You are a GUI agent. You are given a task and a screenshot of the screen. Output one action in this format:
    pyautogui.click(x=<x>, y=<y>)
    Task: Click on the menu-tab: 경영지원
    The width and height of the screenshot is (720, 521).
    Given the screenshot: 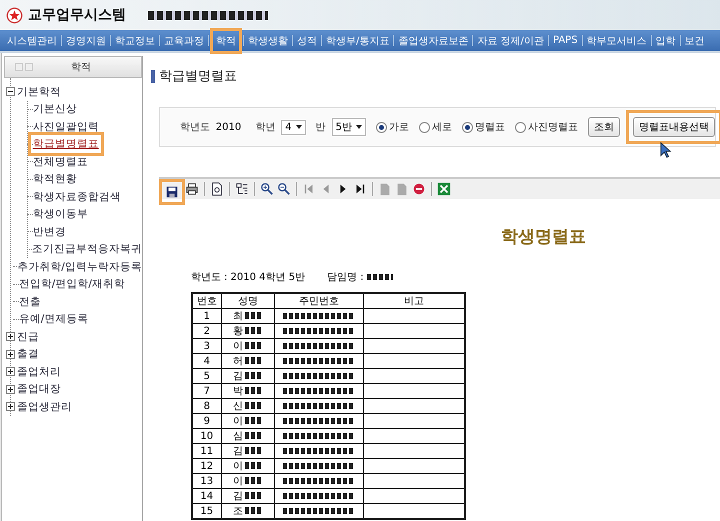 What is the action you would take?
    pyautogui.click(x=86, y=40)
    